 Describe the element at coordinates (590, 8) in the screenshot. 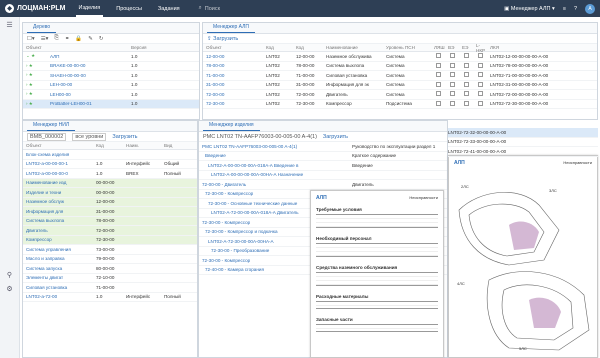

I see `avatar: А` at that location.